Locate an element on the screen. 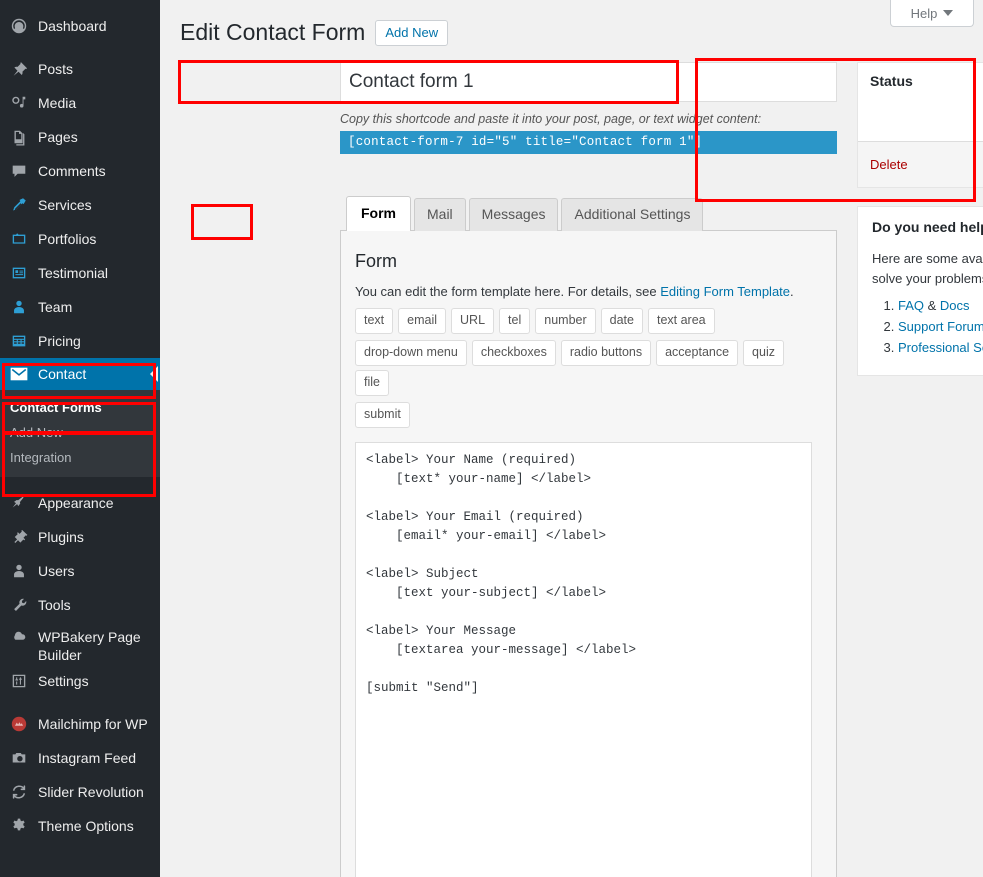 The width and height of the screenshot is (983, 877). sidebar-item-wpbakery-page-builder: WPBakery Page Builder is located at coordinates (80, 643).